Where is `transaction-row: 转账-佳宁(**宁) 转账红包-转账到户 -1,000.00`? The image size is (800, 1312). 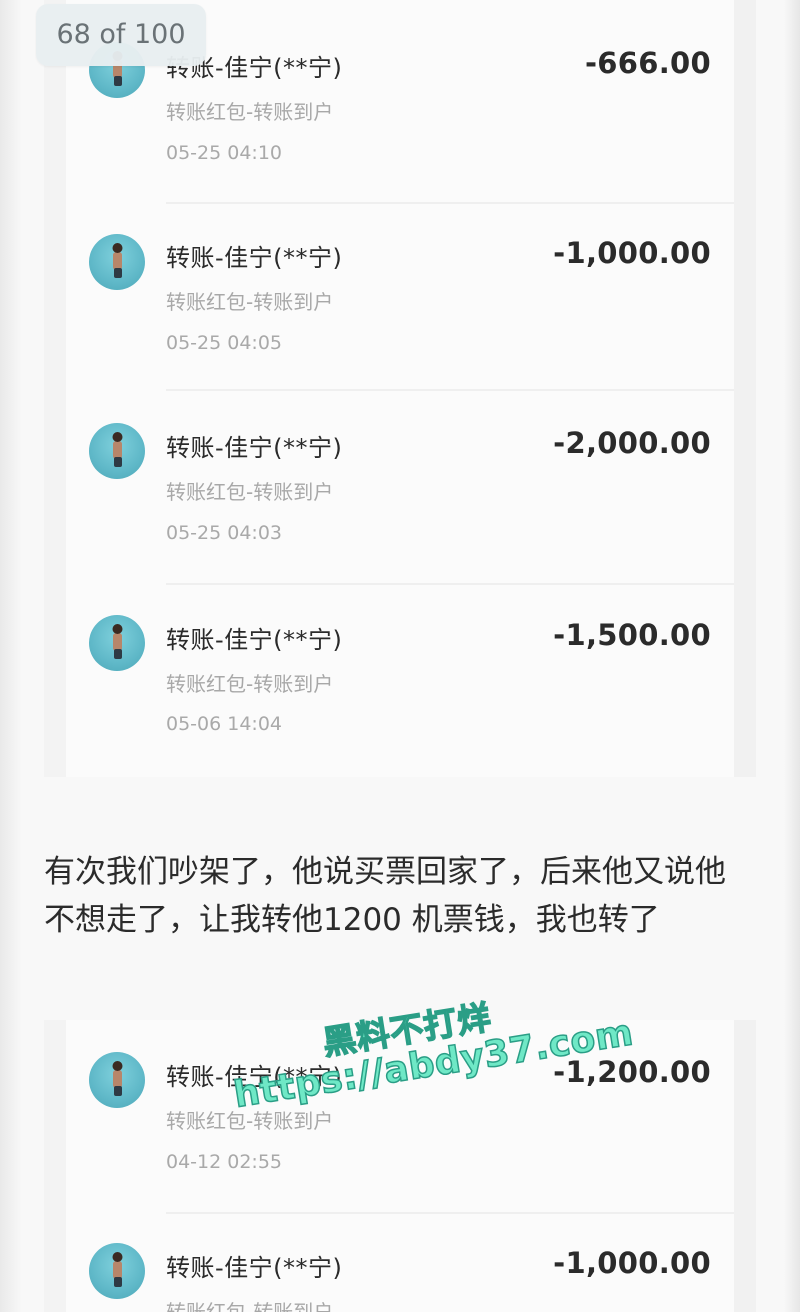 transaction-row: 转账-佳宁(**宁) 转账红包-转账到户 -1,000.00 is located at coordinates (400, 1262).